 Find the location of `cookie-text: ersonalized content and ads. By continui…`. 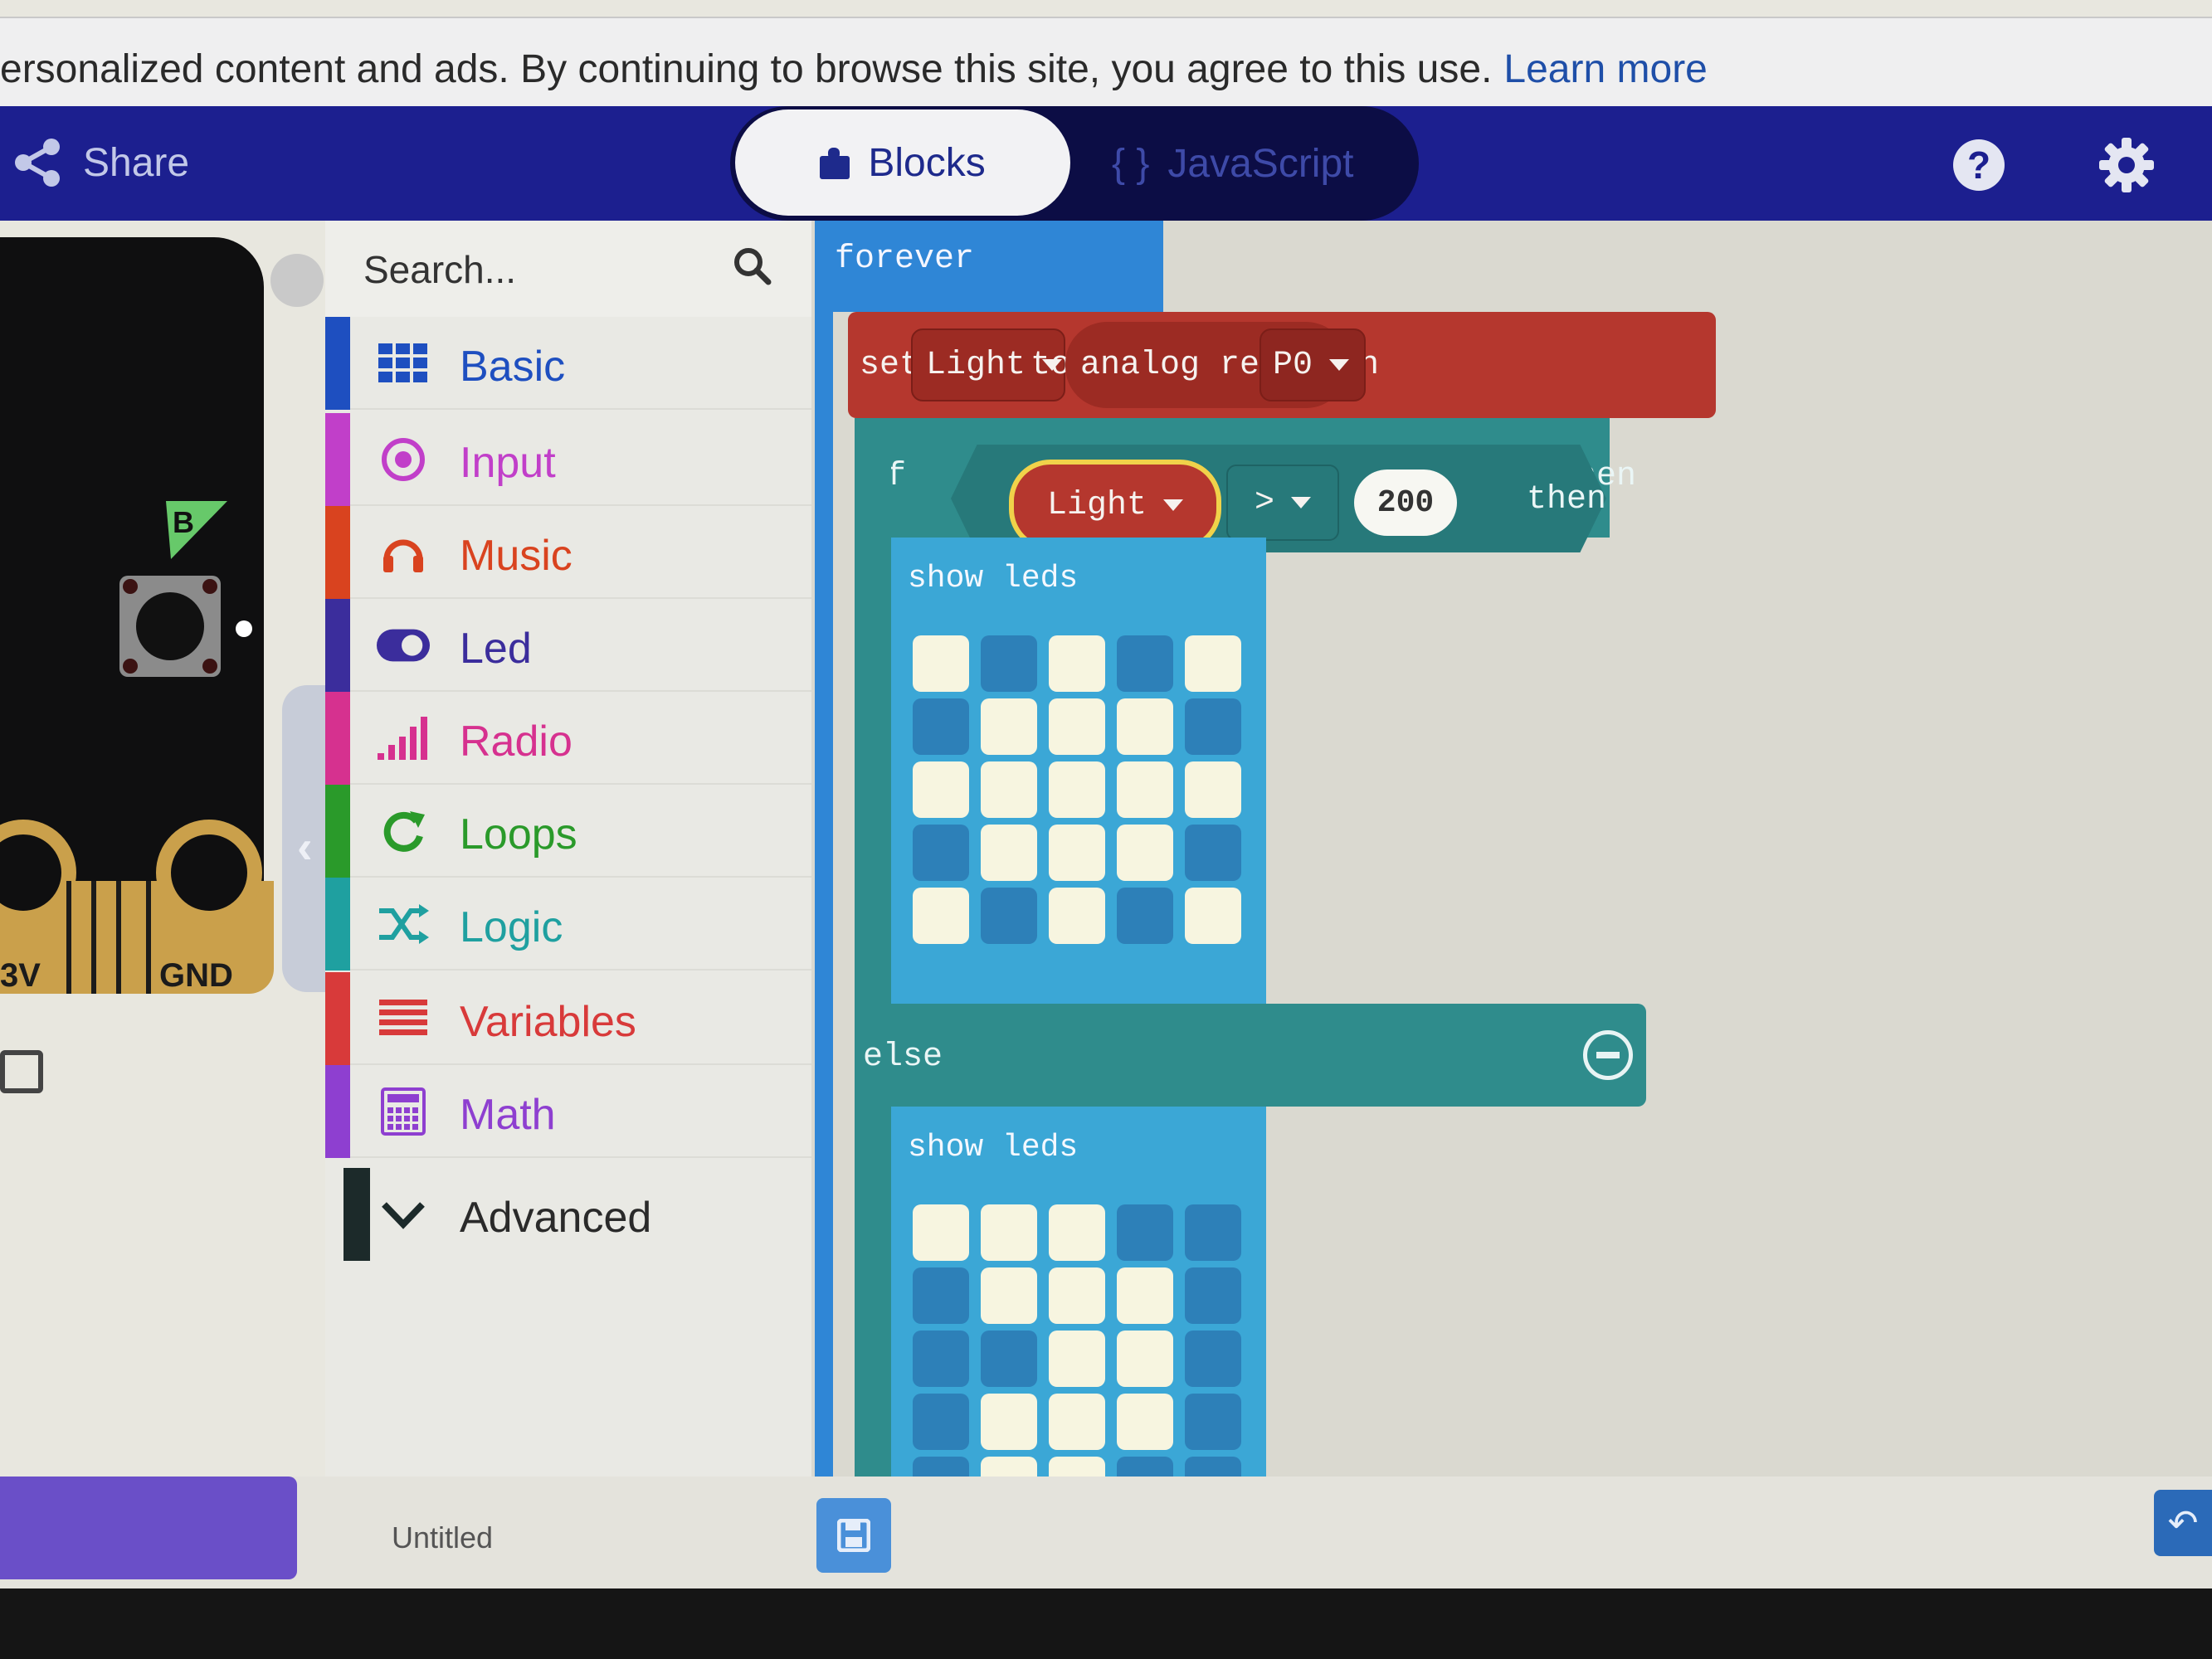

cookie-text: ersonalized content and ads. By continui… is located at coordinates (854, 69).